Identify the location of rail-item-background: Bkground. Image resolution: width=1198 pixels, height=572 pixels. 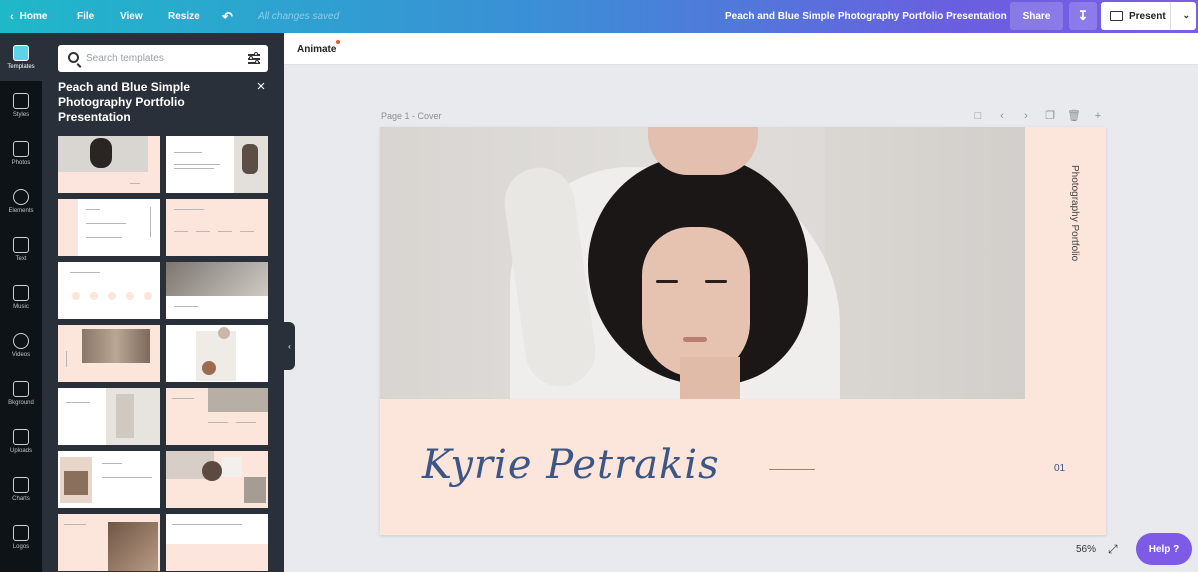
(21, 393).